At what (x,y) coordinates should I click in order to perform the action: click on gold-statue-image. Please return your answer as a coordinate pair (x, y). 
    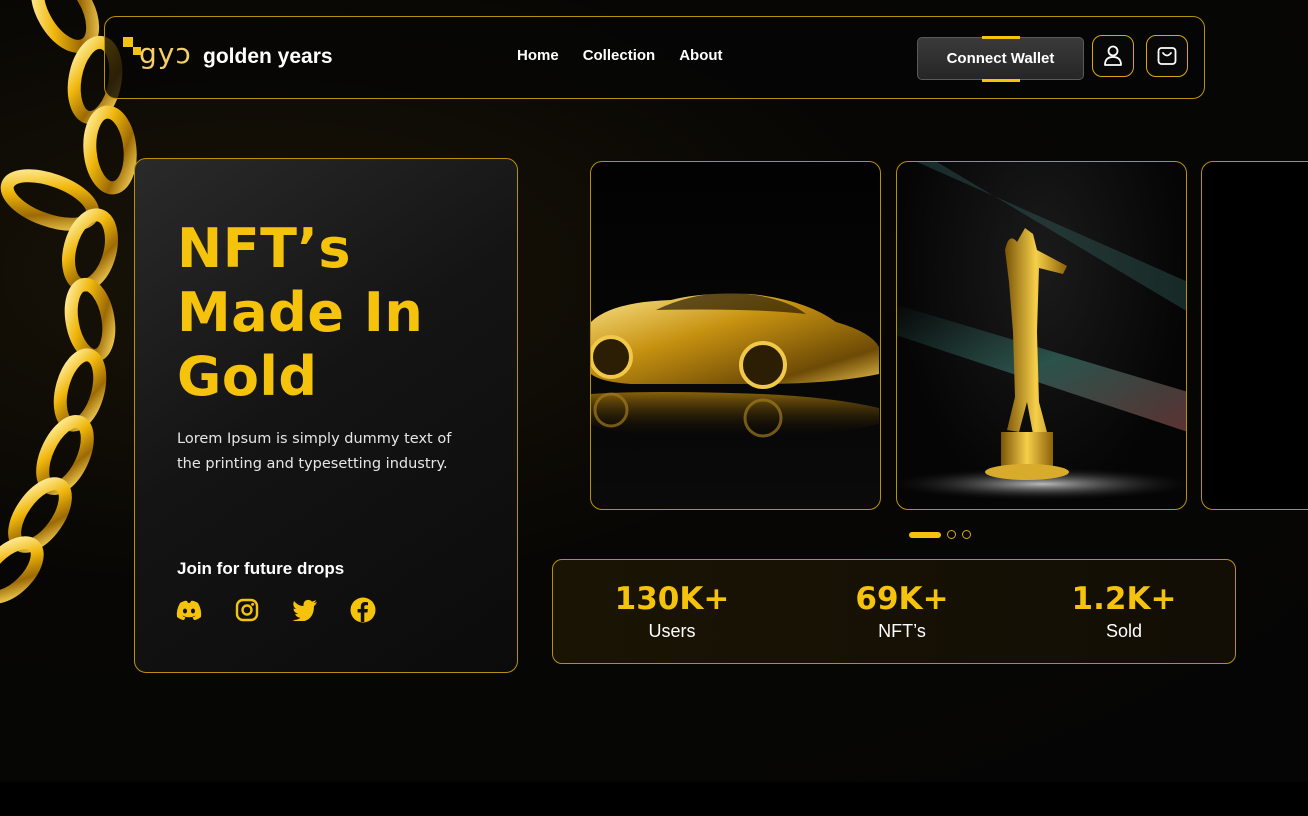
    Looking at the image, I should click on (1041, 331).